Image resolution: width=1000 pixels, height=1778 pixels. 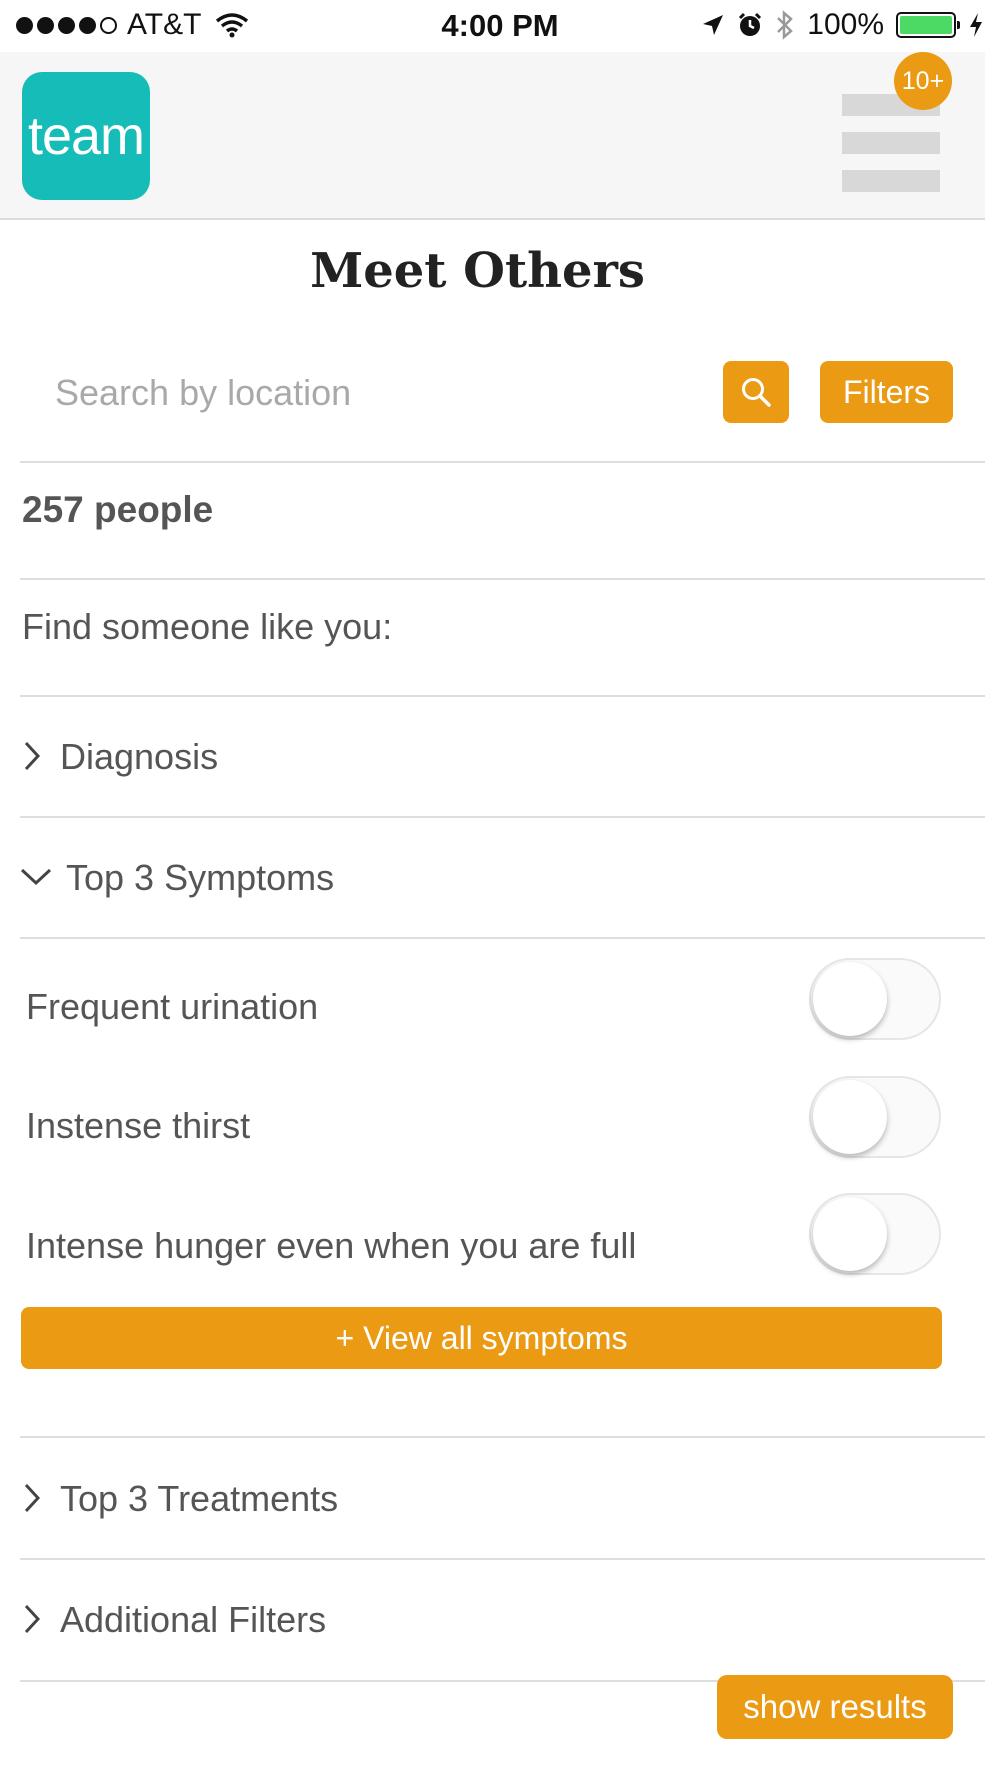 What do you see at coordinates (199, 1498) in the screenshot?
I see `section-label: Top 3 Treatments` at bounding box center [199, 1498].